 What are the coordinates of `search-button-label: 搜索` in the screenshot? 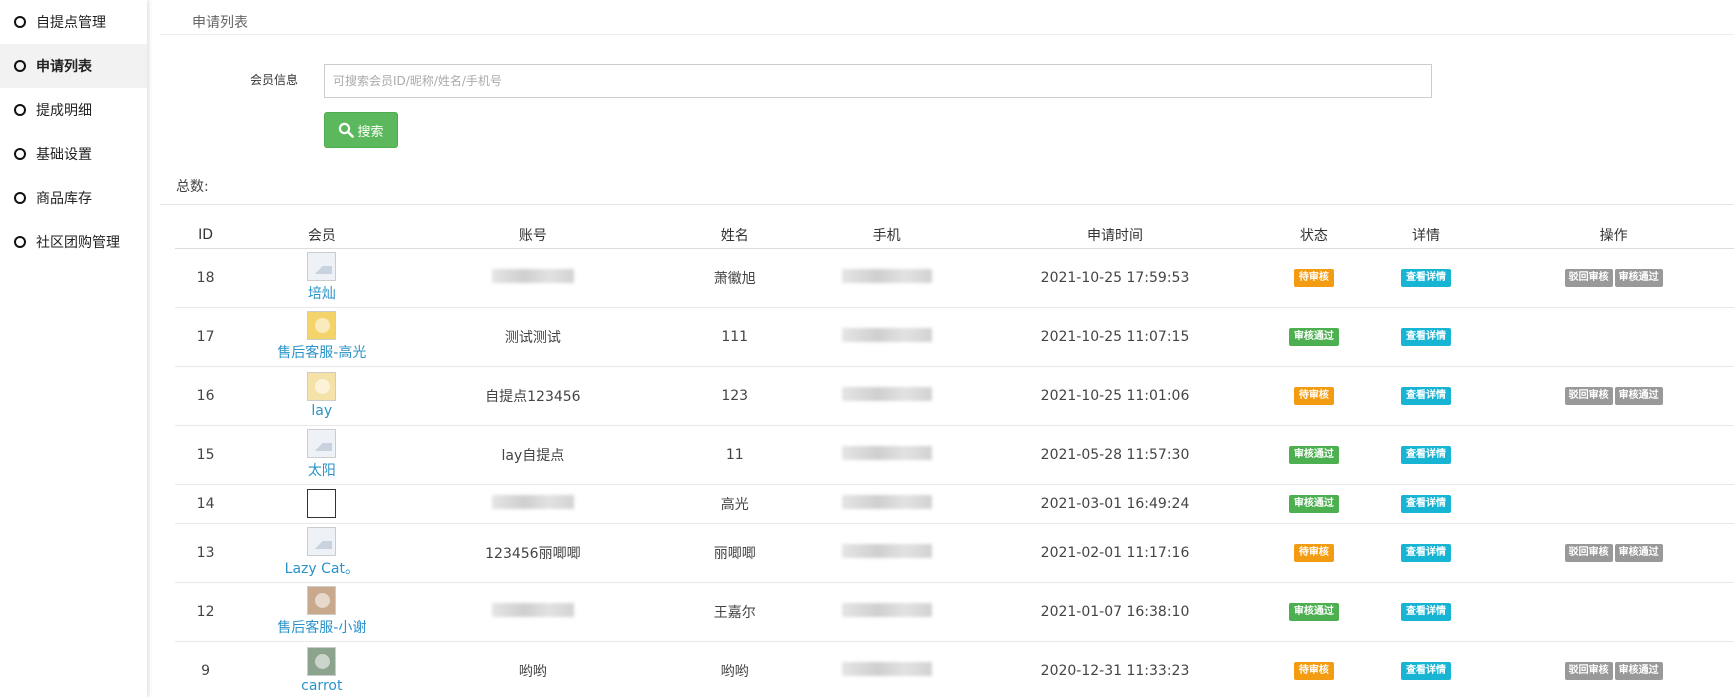 It's located at (370, 132).